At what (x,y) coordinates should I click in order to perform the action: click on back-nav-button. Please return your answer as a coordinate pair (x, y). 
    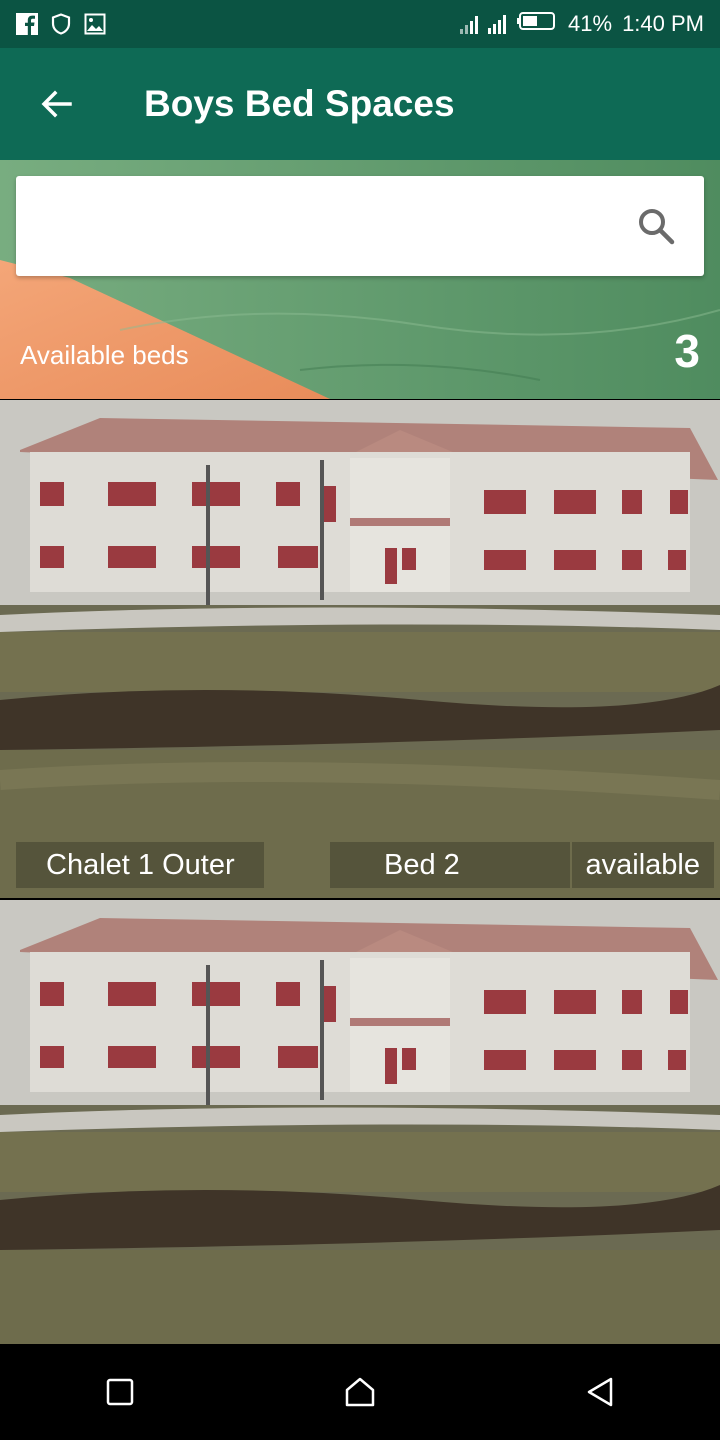
    Looking at the image, I should click on (600, 1392).